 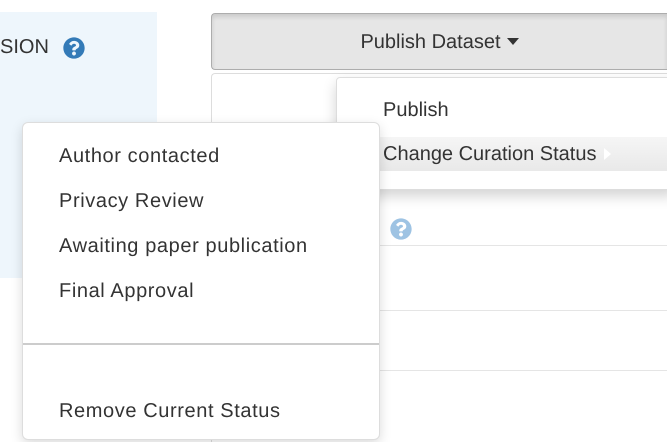 I want to click on menu-item: Remove Current Status, so click(x=201, y=411).